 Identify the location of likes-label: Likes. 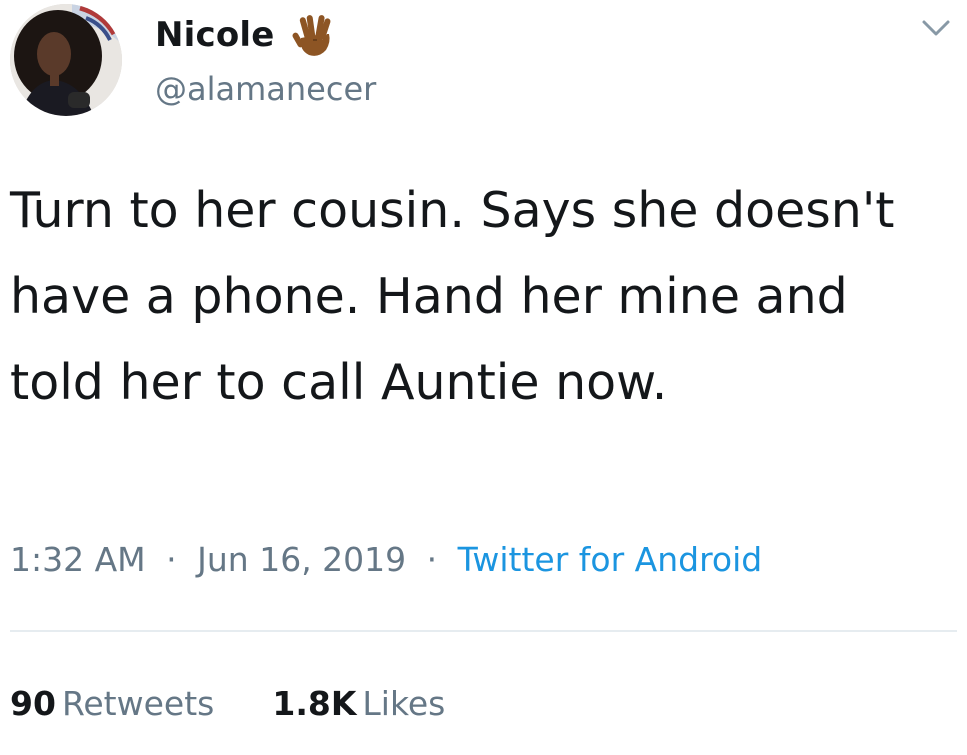
(404, 703).